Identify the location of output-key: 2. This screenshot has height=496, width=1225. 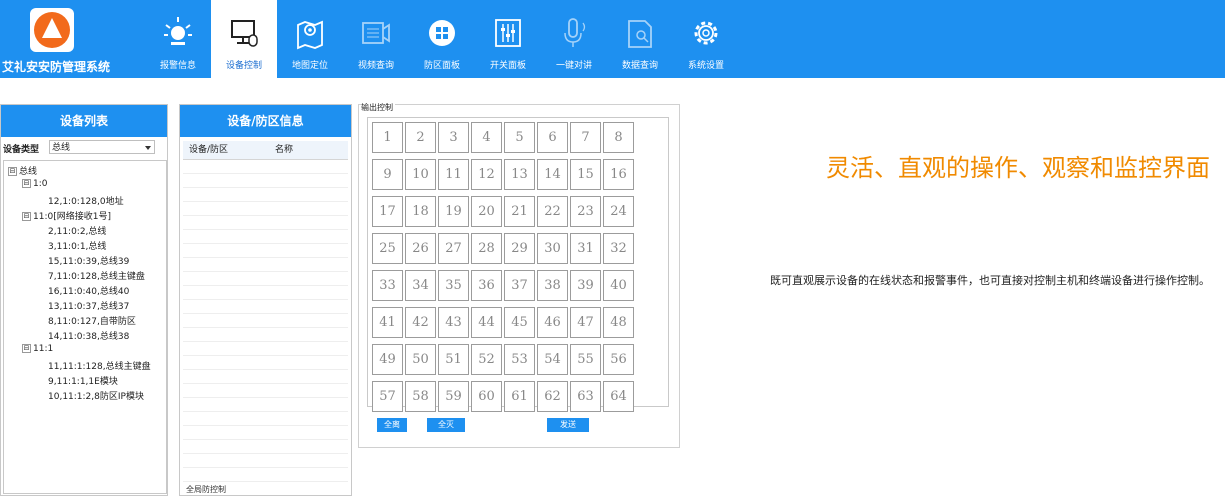
(420, 137).